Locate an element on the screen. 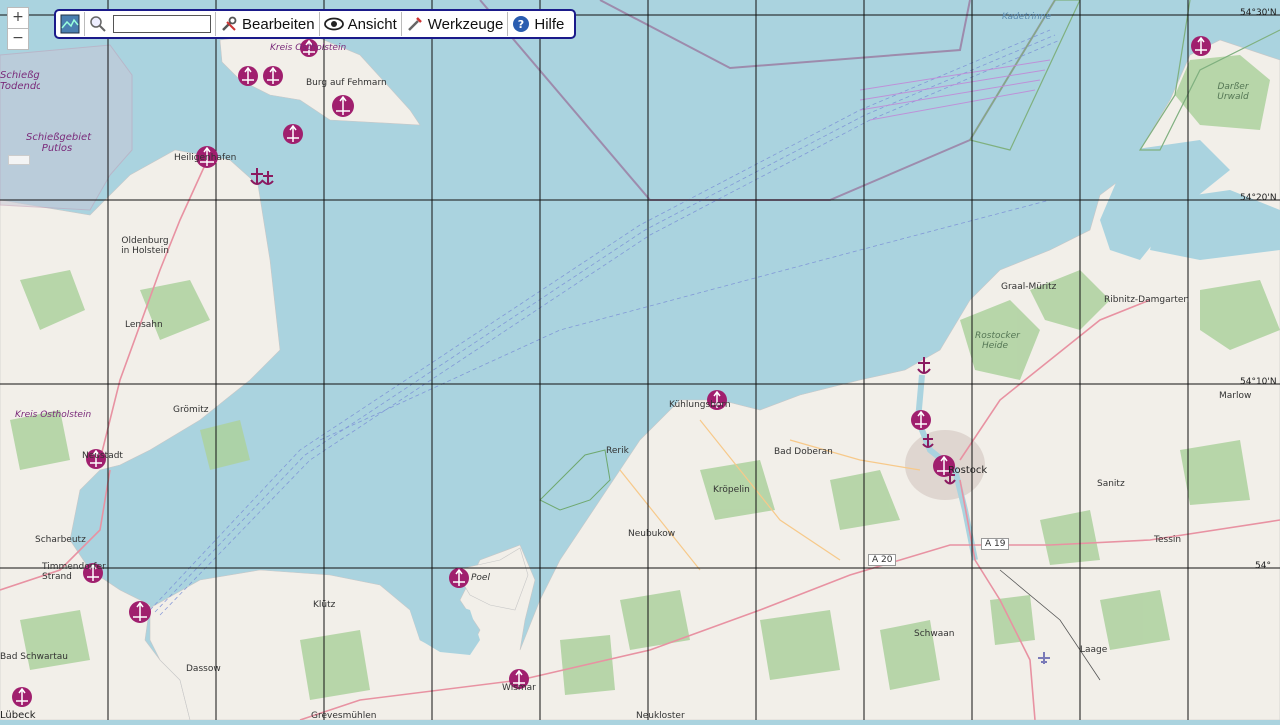  place-label: Bad Schwartau is located at coordinates (34, 657).